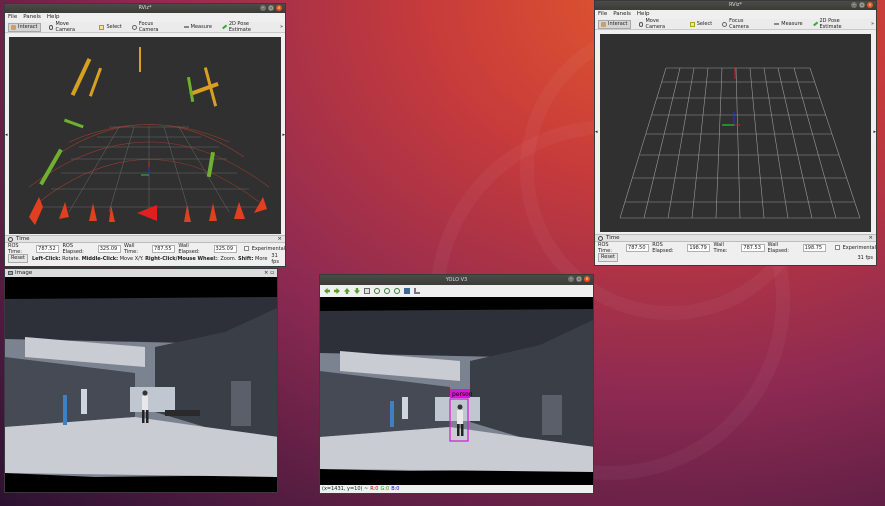 The image size is (885, 506). I want to click on yolo-image: person, so click(456, 391).